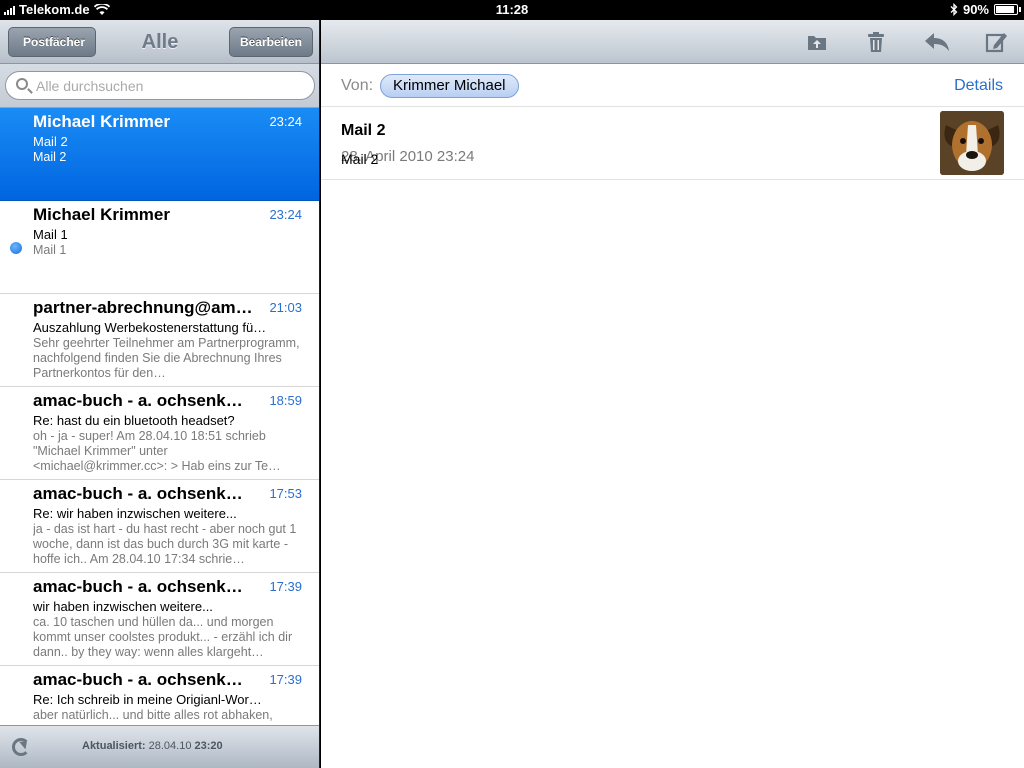  Describe the element at coordinates (363, 130) in the screenshot. I see `message-subject-title: Mail 2` at that location.